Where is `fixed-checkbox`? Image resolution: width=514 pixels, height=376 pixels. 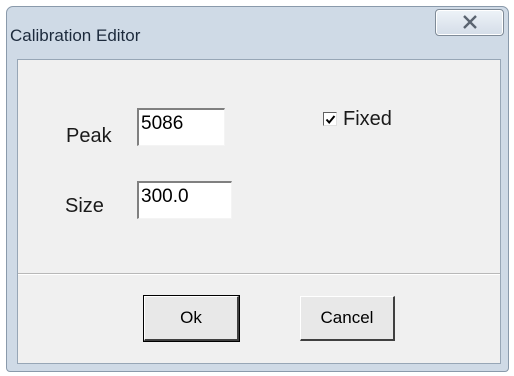 fixed-checkbox is located at coordinates (330, 119).